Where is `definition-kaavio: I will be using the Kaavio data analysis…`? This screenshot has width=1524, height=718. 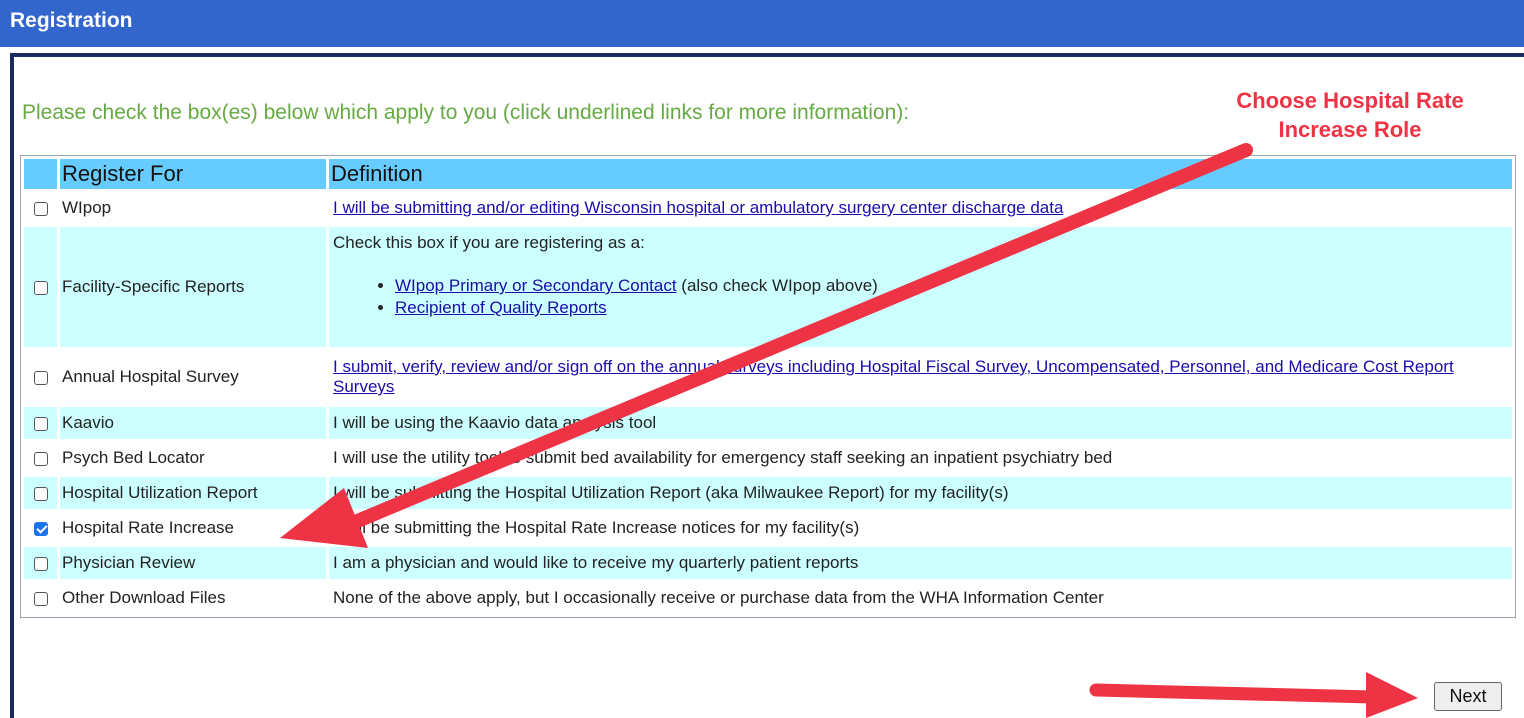 definition-kaavio: I will be using the Kaavio data analysis… is located at coordinates (920, 423).